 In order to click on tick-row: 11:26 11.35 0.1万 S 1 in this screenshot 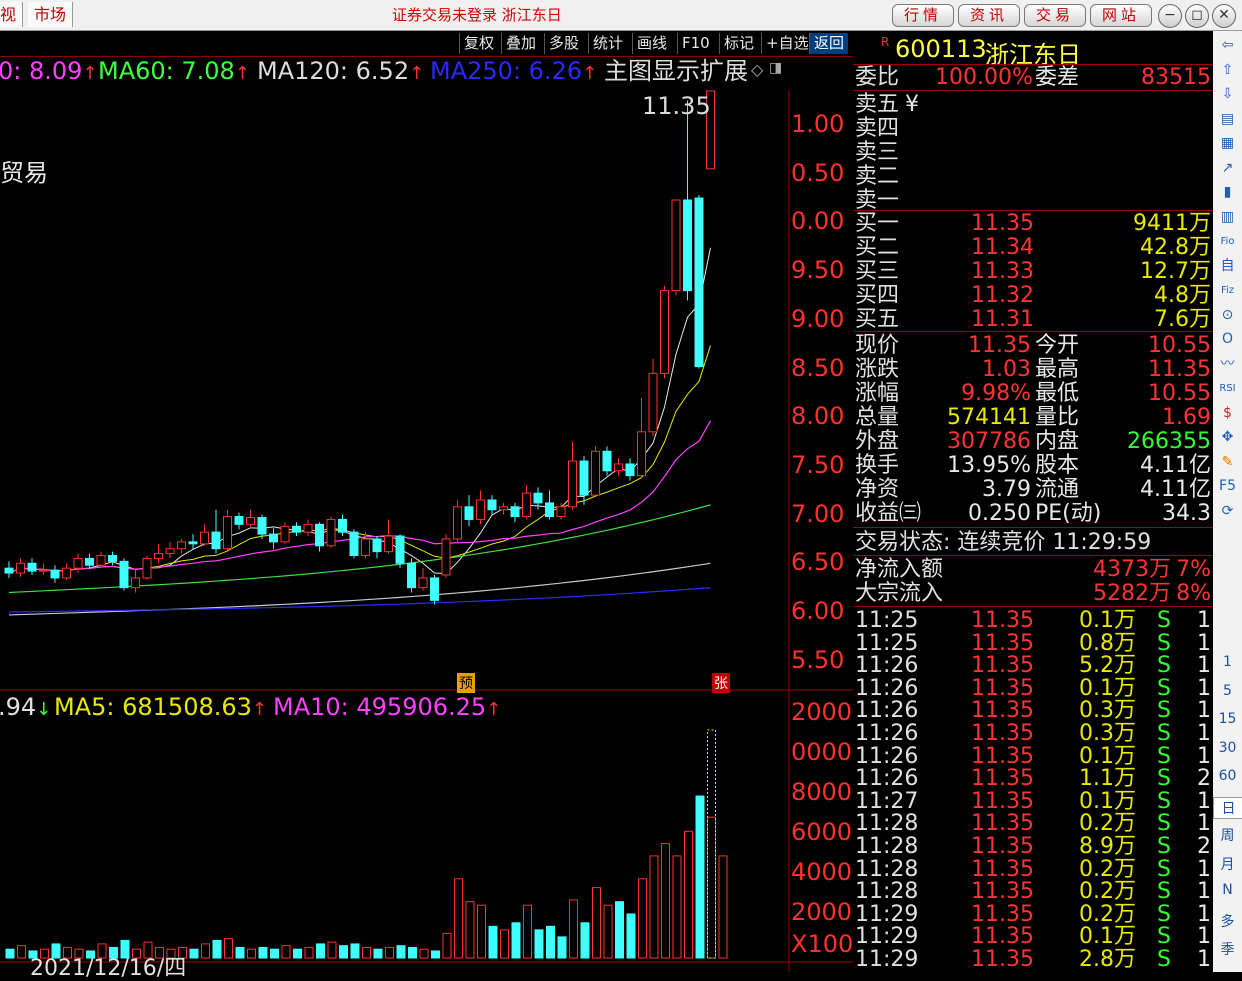, I will do `click(1033, 688)`.